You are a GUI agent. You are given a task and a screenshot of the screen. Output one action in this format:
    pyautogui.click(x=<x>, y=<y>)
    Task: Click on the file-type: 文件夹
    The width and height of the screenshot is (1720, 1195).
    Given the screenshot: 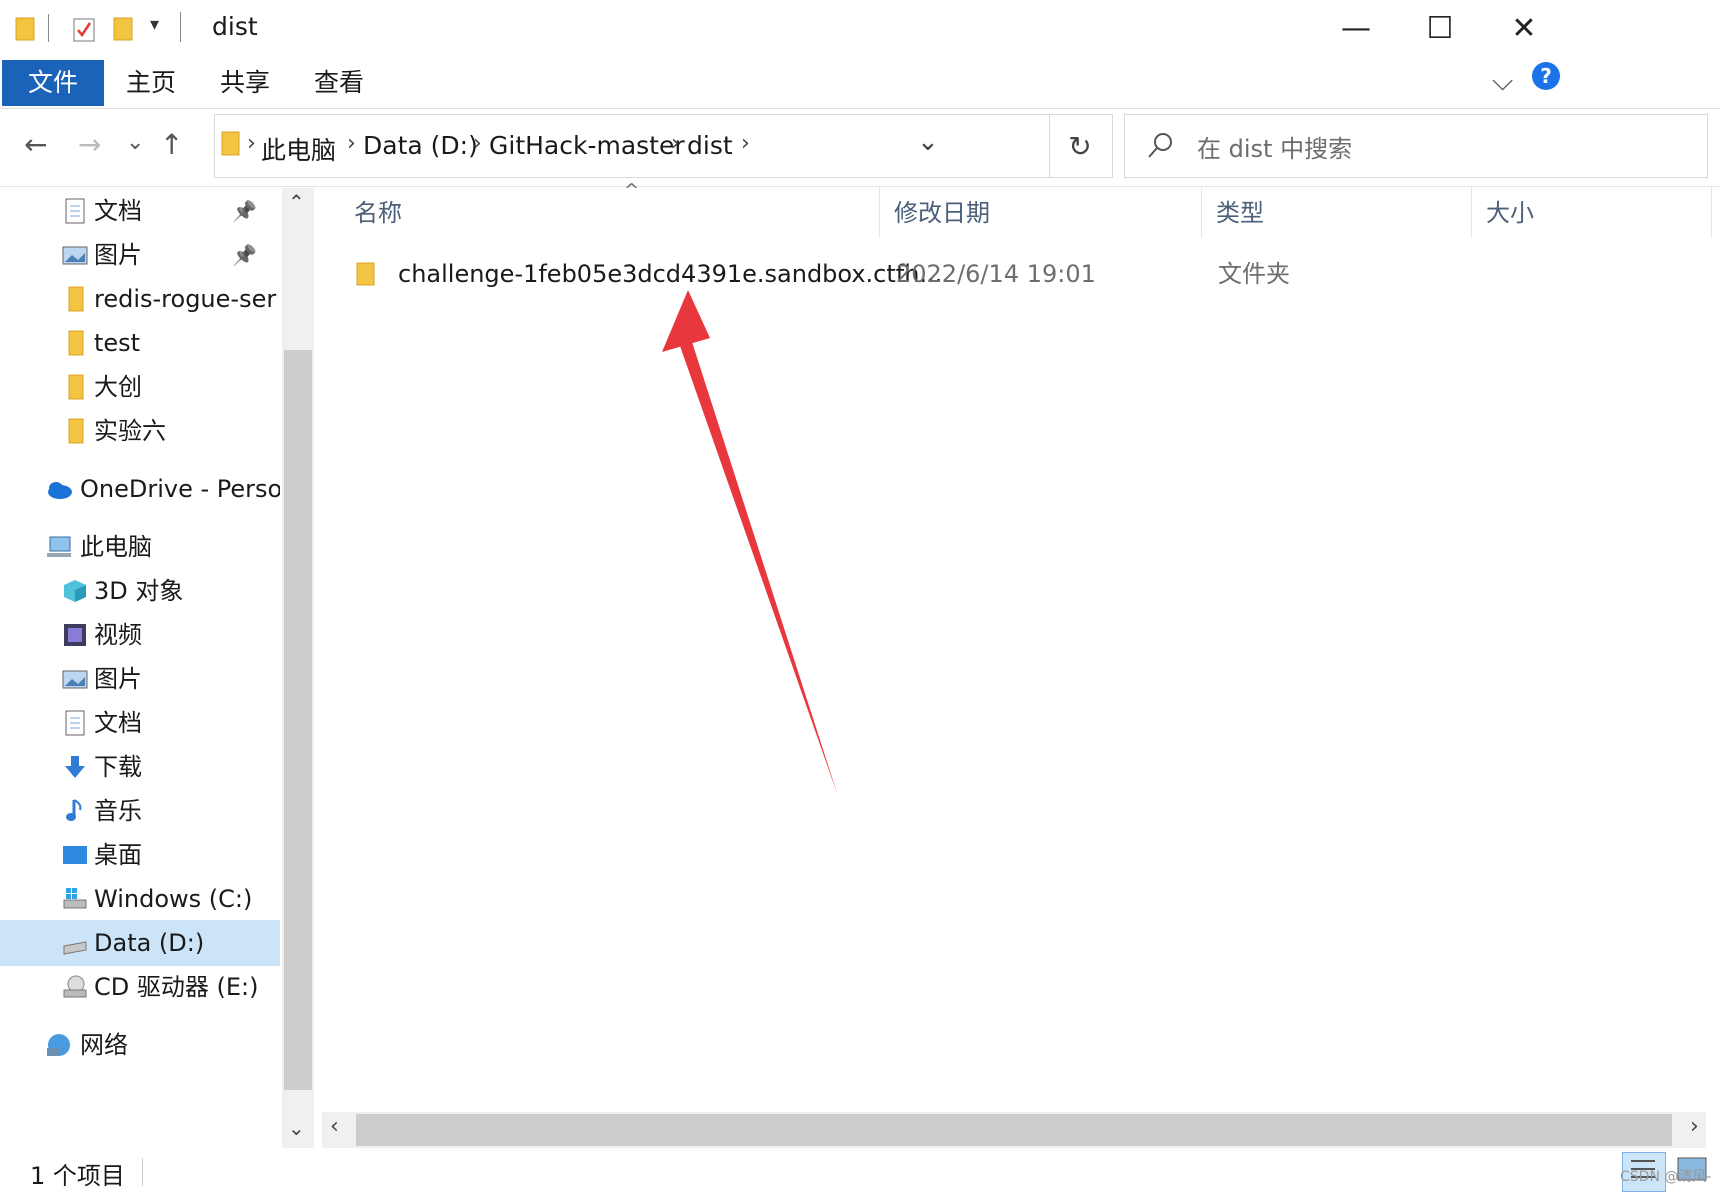 What is the action you would take?
    pyautogui.click(x=1254, y=274)
    